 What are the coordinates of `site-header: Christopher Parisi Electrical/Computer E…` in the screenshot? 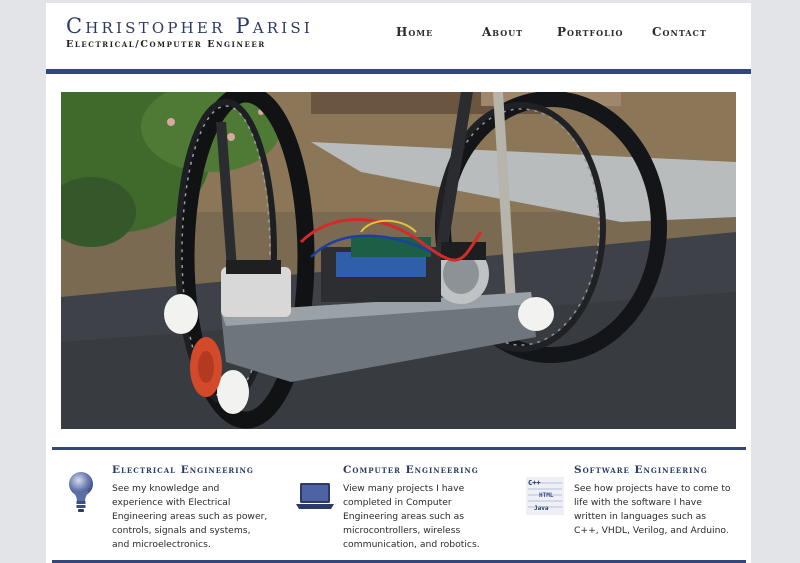 It's located at (398, 36).